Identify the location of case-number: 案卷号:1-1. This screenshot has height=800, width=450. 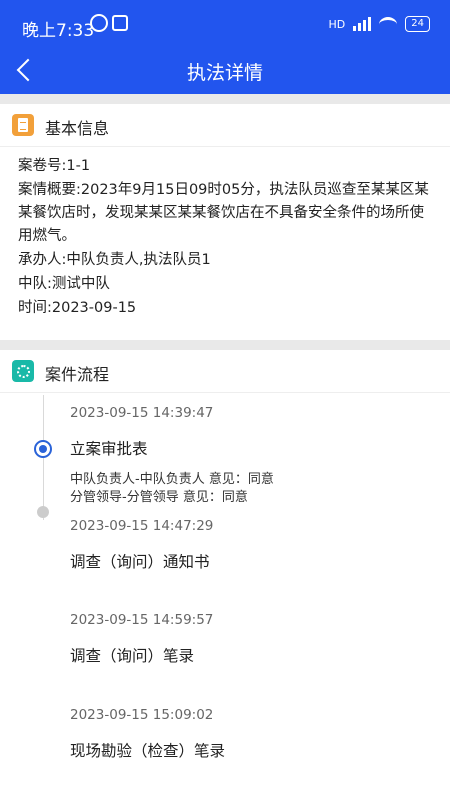
(54, 166).